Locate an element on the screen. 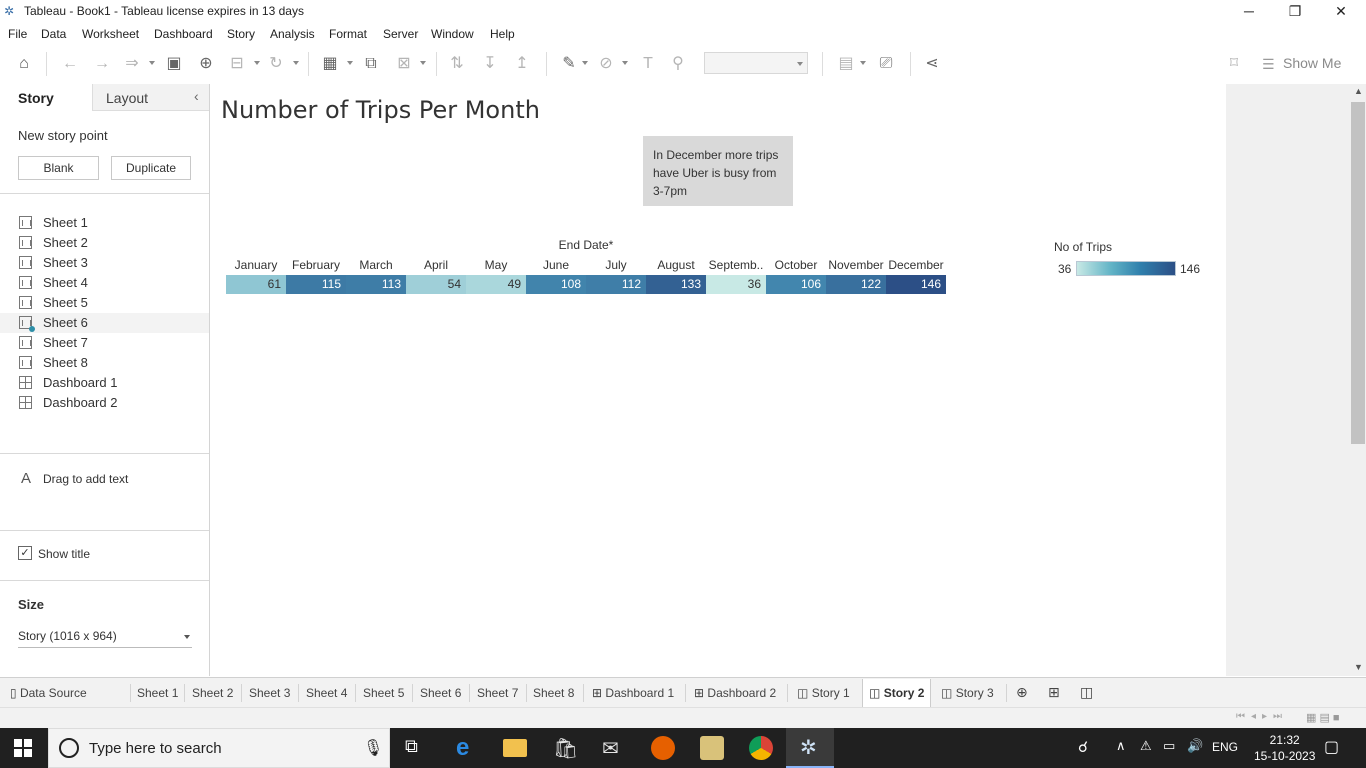 Image resolution: width=1366 pixels, height=768 pixels. menu-data: Data is located at coordinates (53, 34).